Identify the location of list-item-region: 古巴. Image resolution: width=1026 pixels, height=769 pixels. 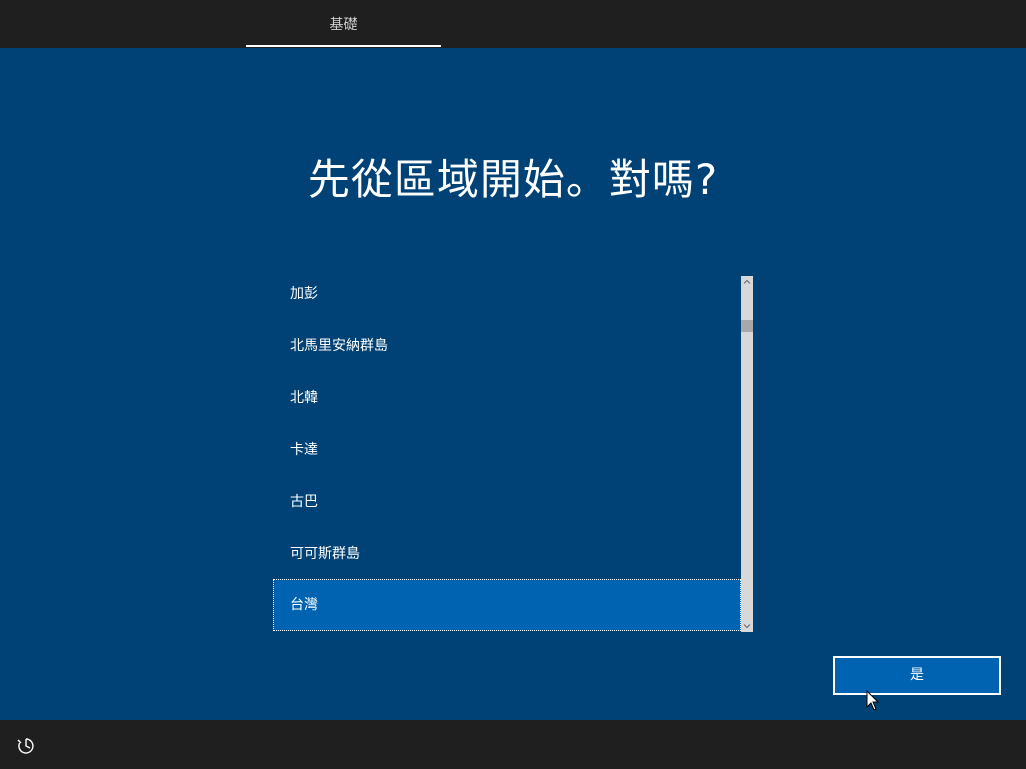
(507, 502).